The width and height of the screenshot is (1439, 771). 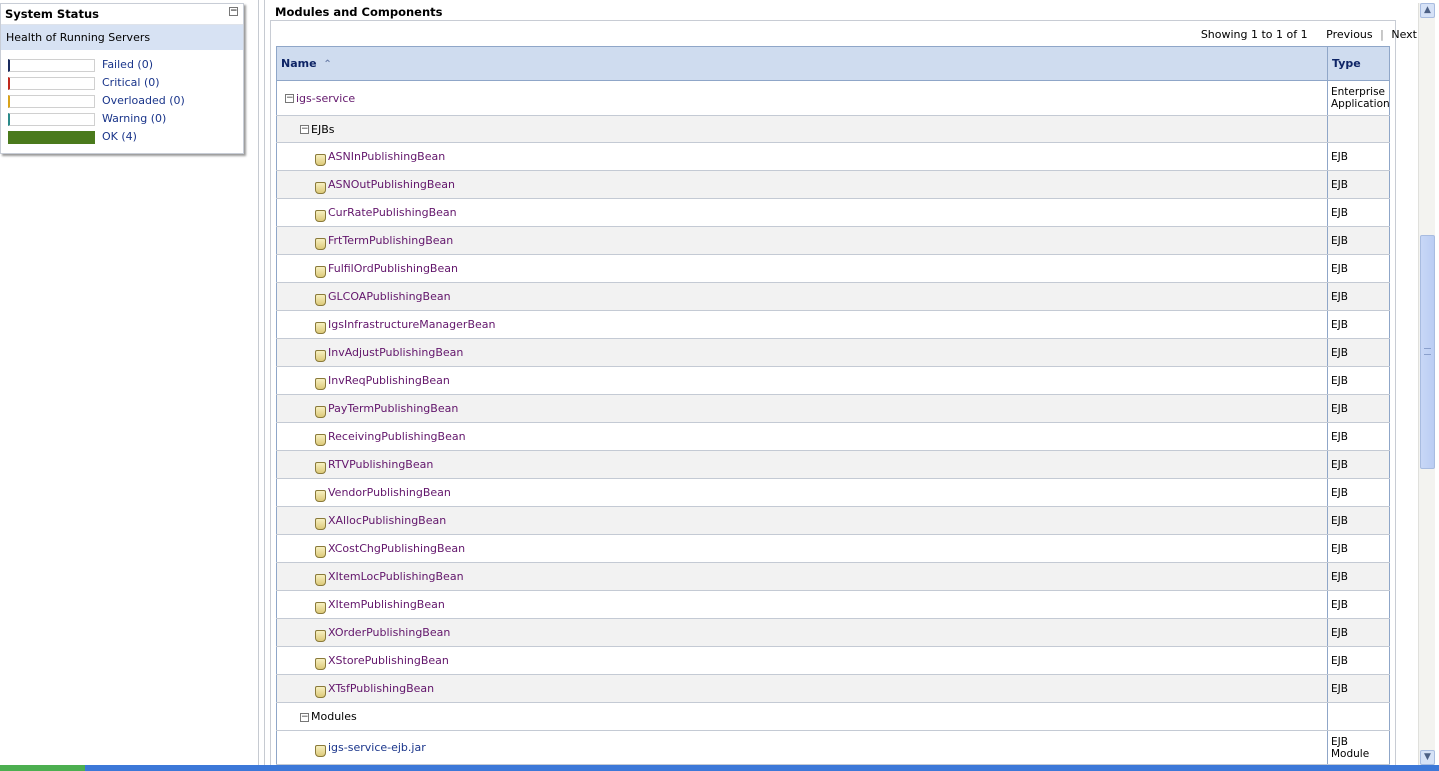 What do you see at coordinates (833, 156) in the screenshot?
I see `table-row: ASNInPublishingBean EJB` at bounding box center [833, 156].